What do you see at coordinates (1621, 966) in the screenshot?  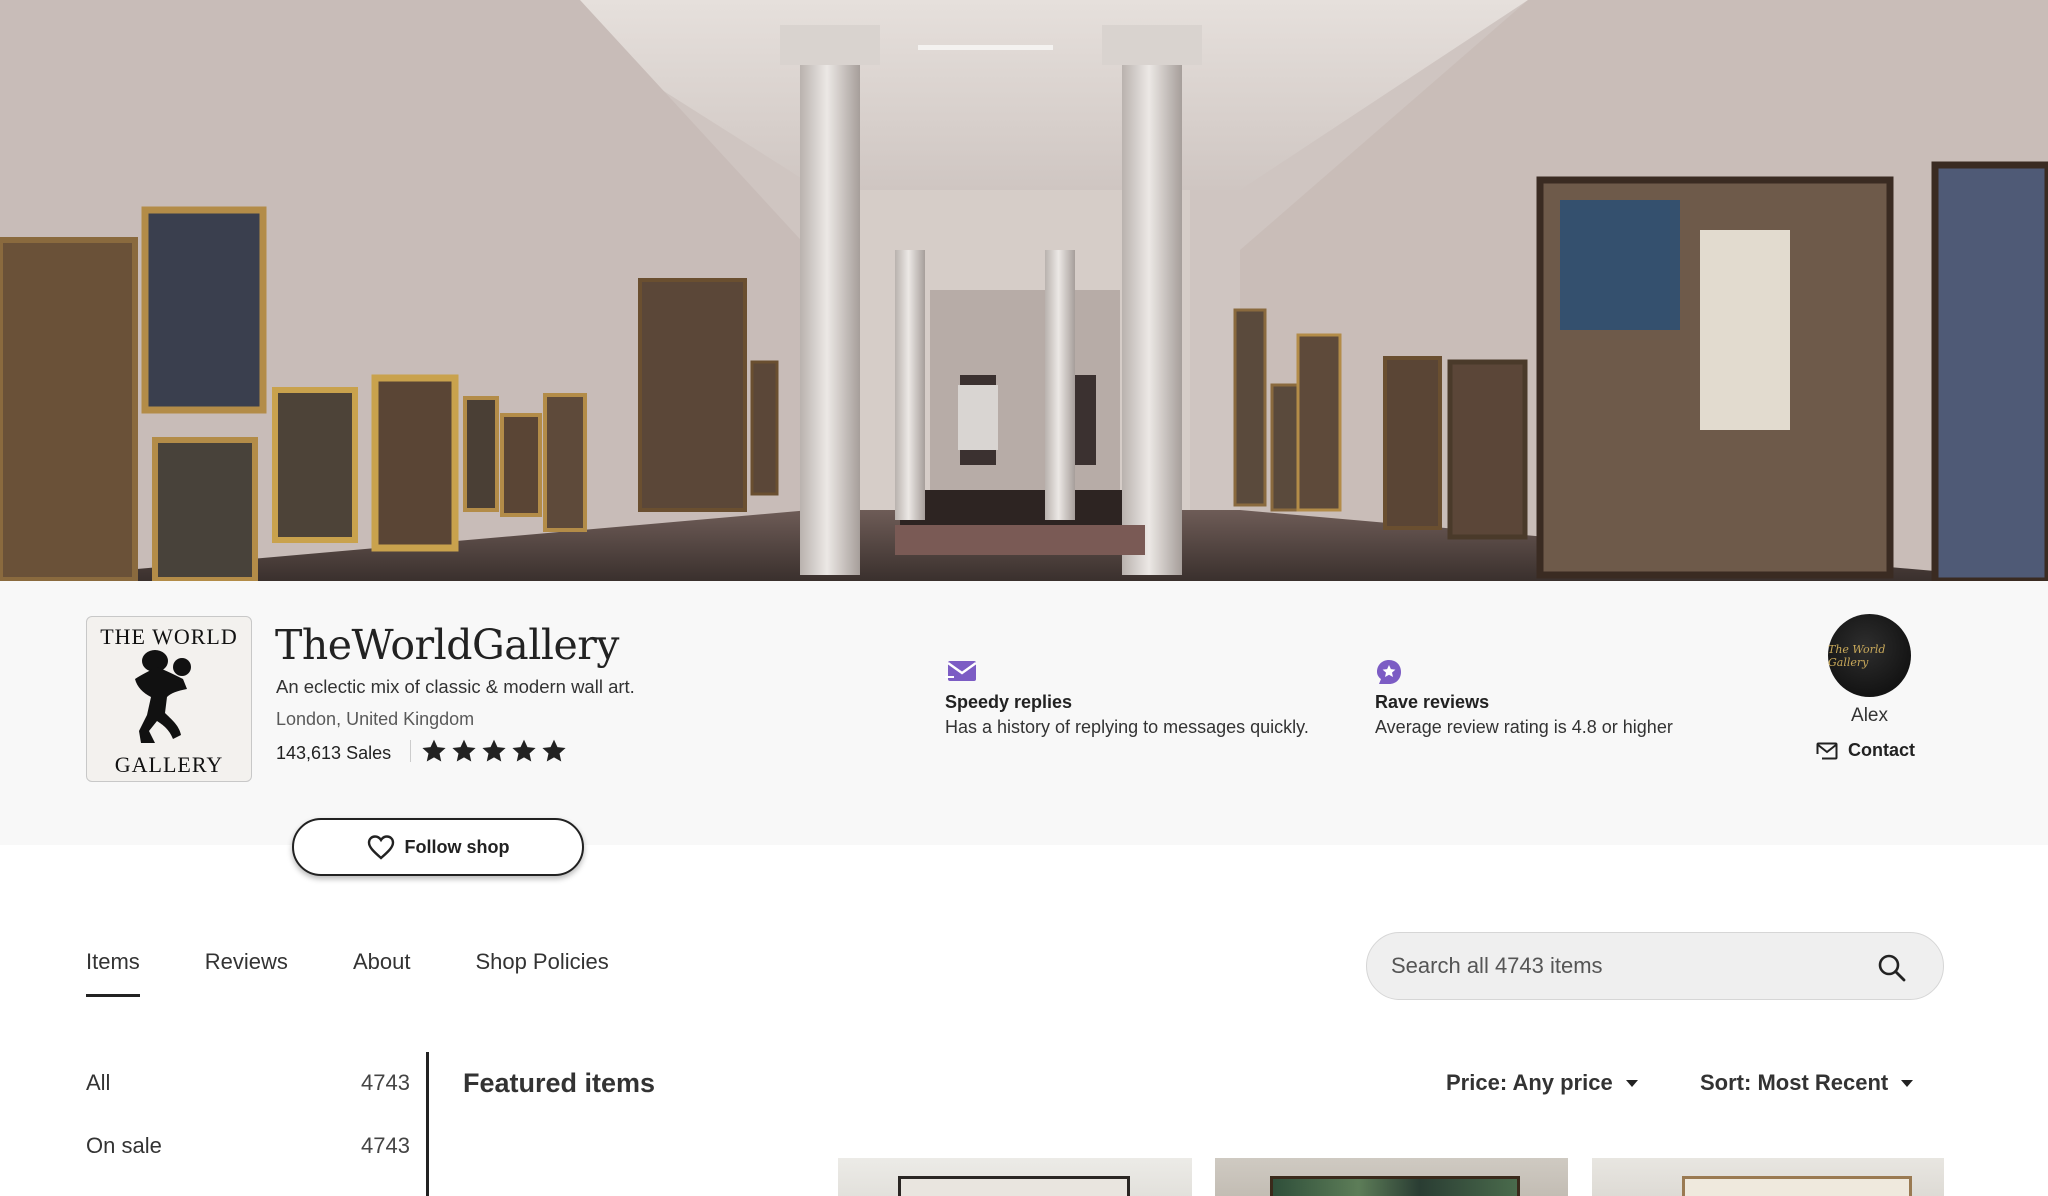 I see `shop-search-input` at bounding box center [1621, 966].